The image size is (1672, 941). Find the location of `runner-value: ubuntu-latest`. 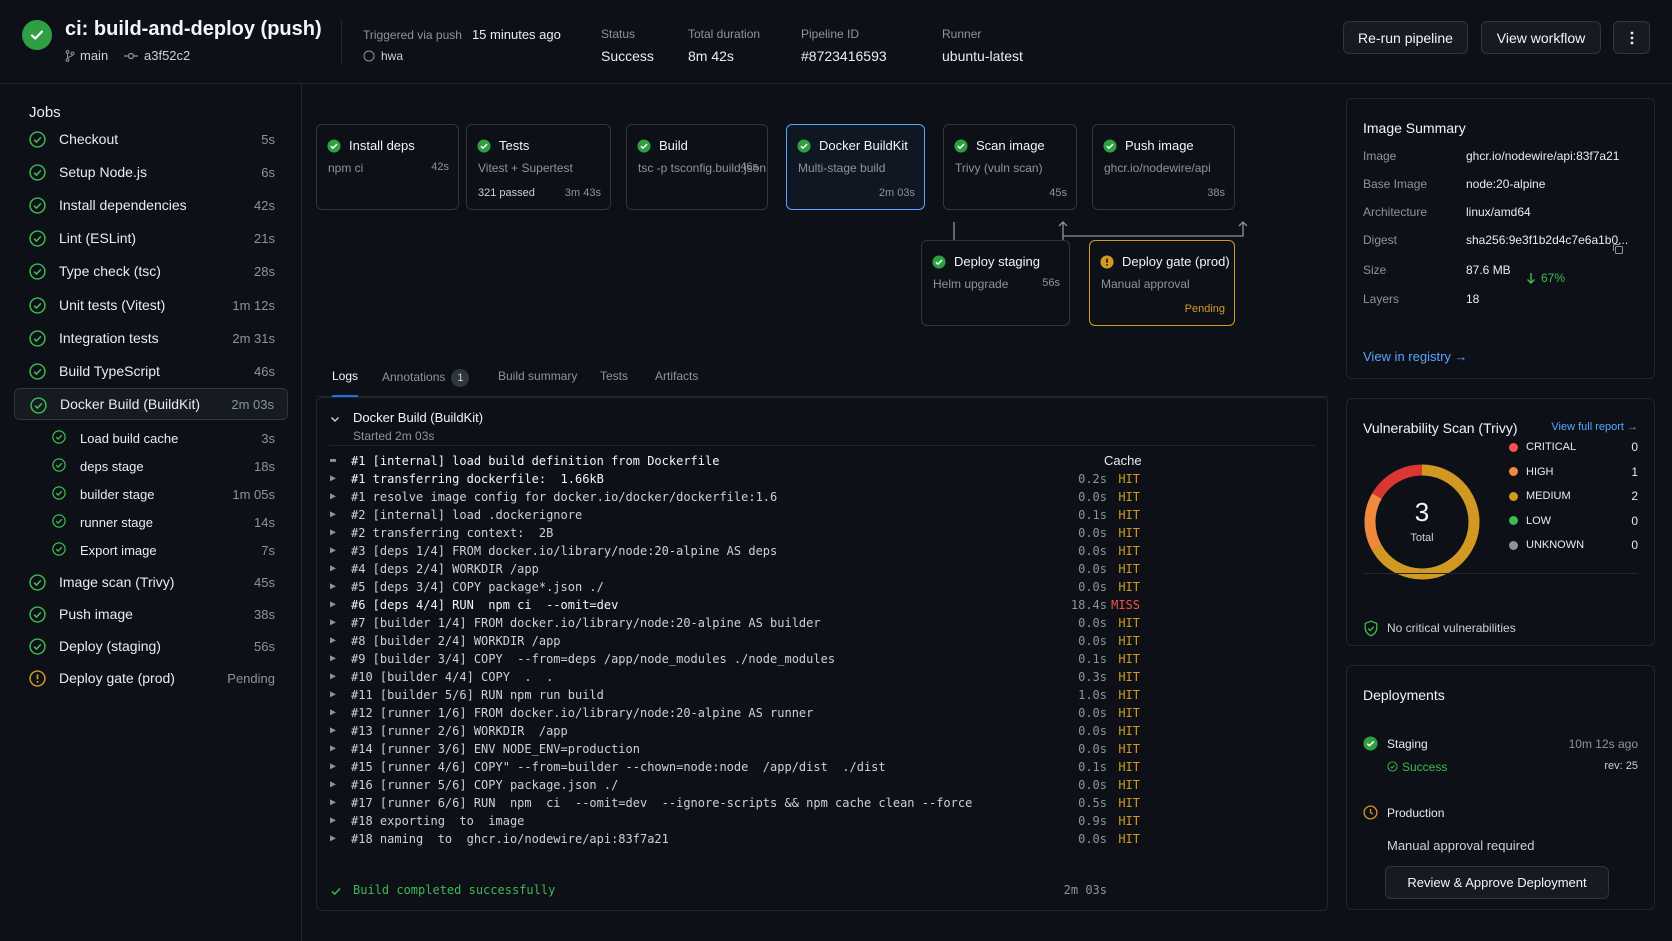

runner-value: ubuntu-latest is located at coordinates (982, 56).